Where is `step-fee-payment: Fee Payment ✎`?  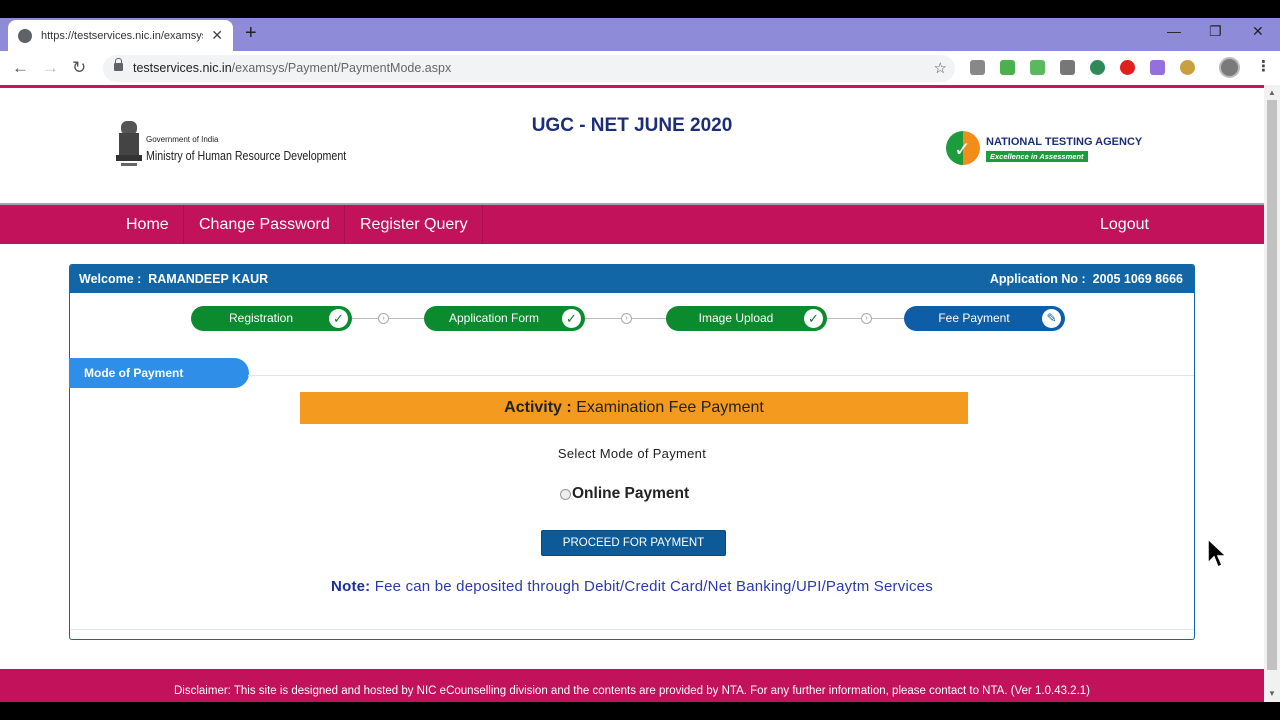 step-fee-payment: Fee Payment ✎ is located at coordinates (984, 318).